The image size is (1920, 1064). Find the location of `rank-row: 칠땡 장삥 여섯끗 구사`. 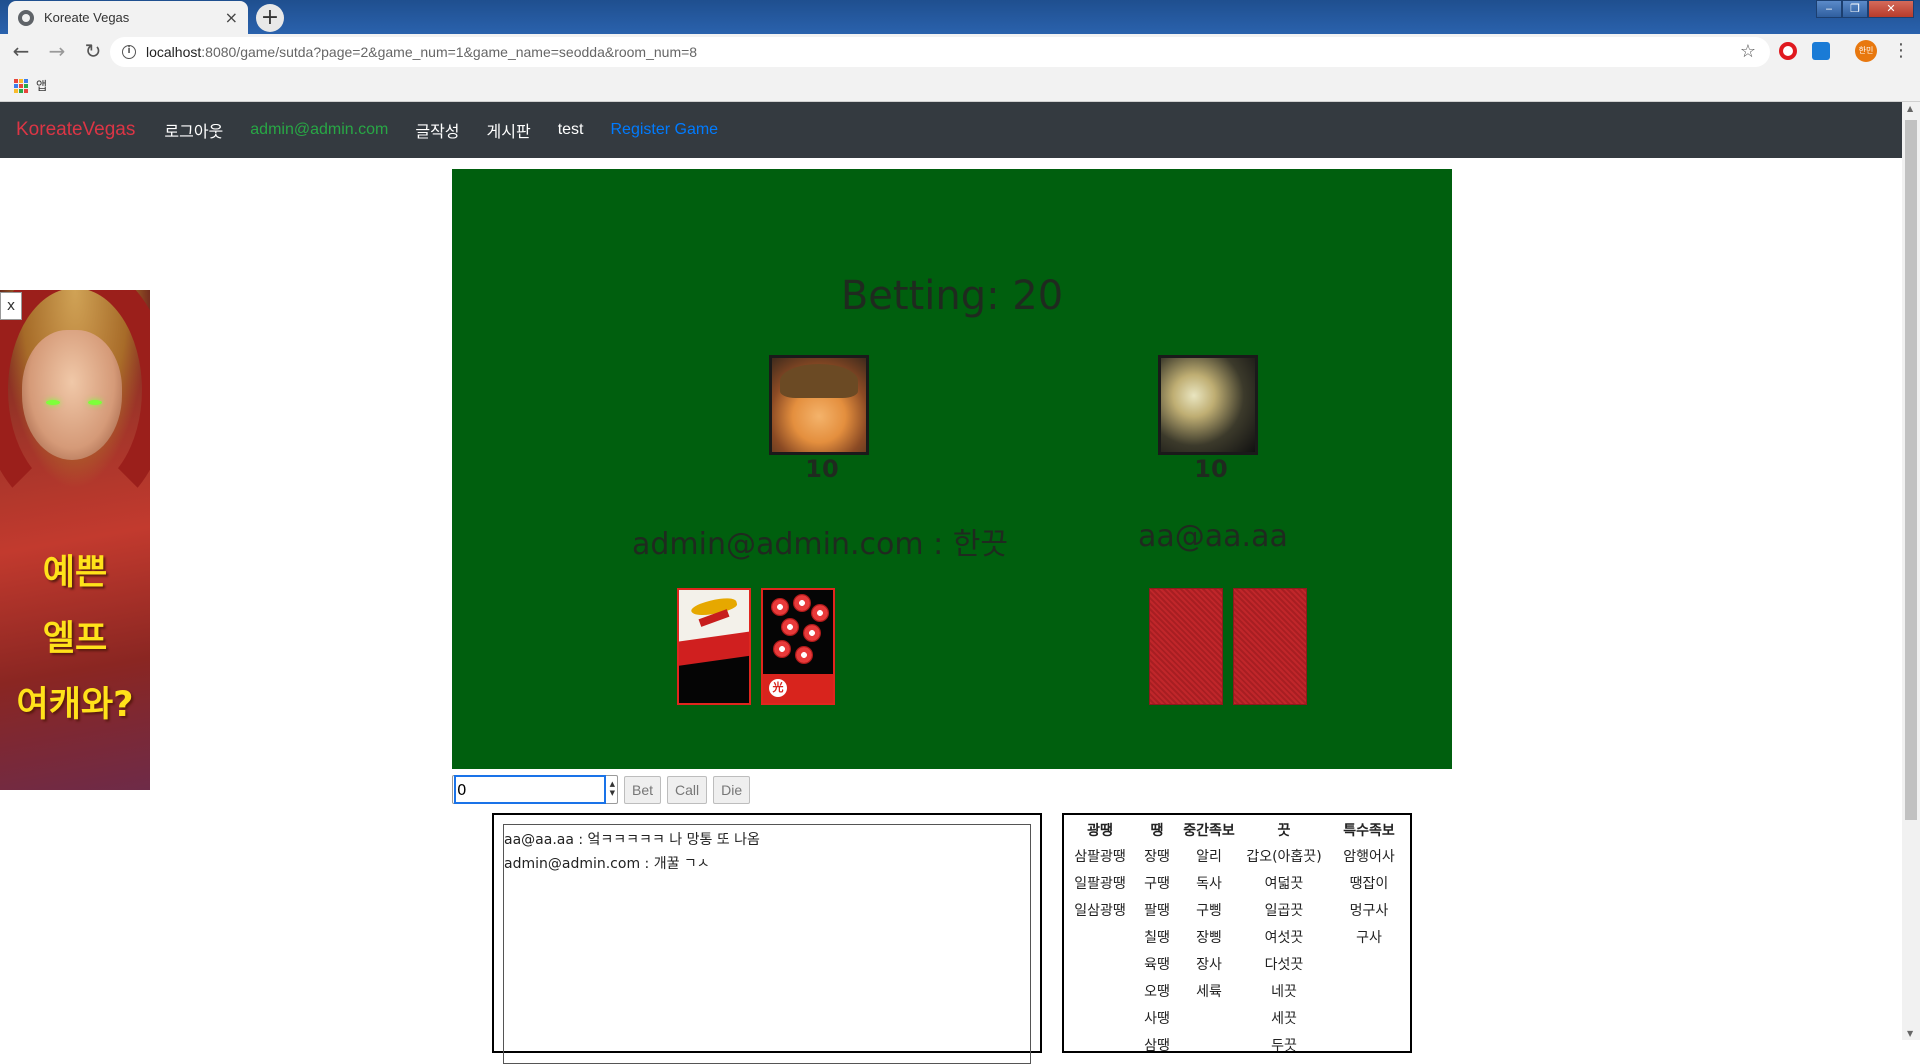

rank-row: 칠땡 장삥 여섯끗 구사 is located at coordinates (1237, 936).